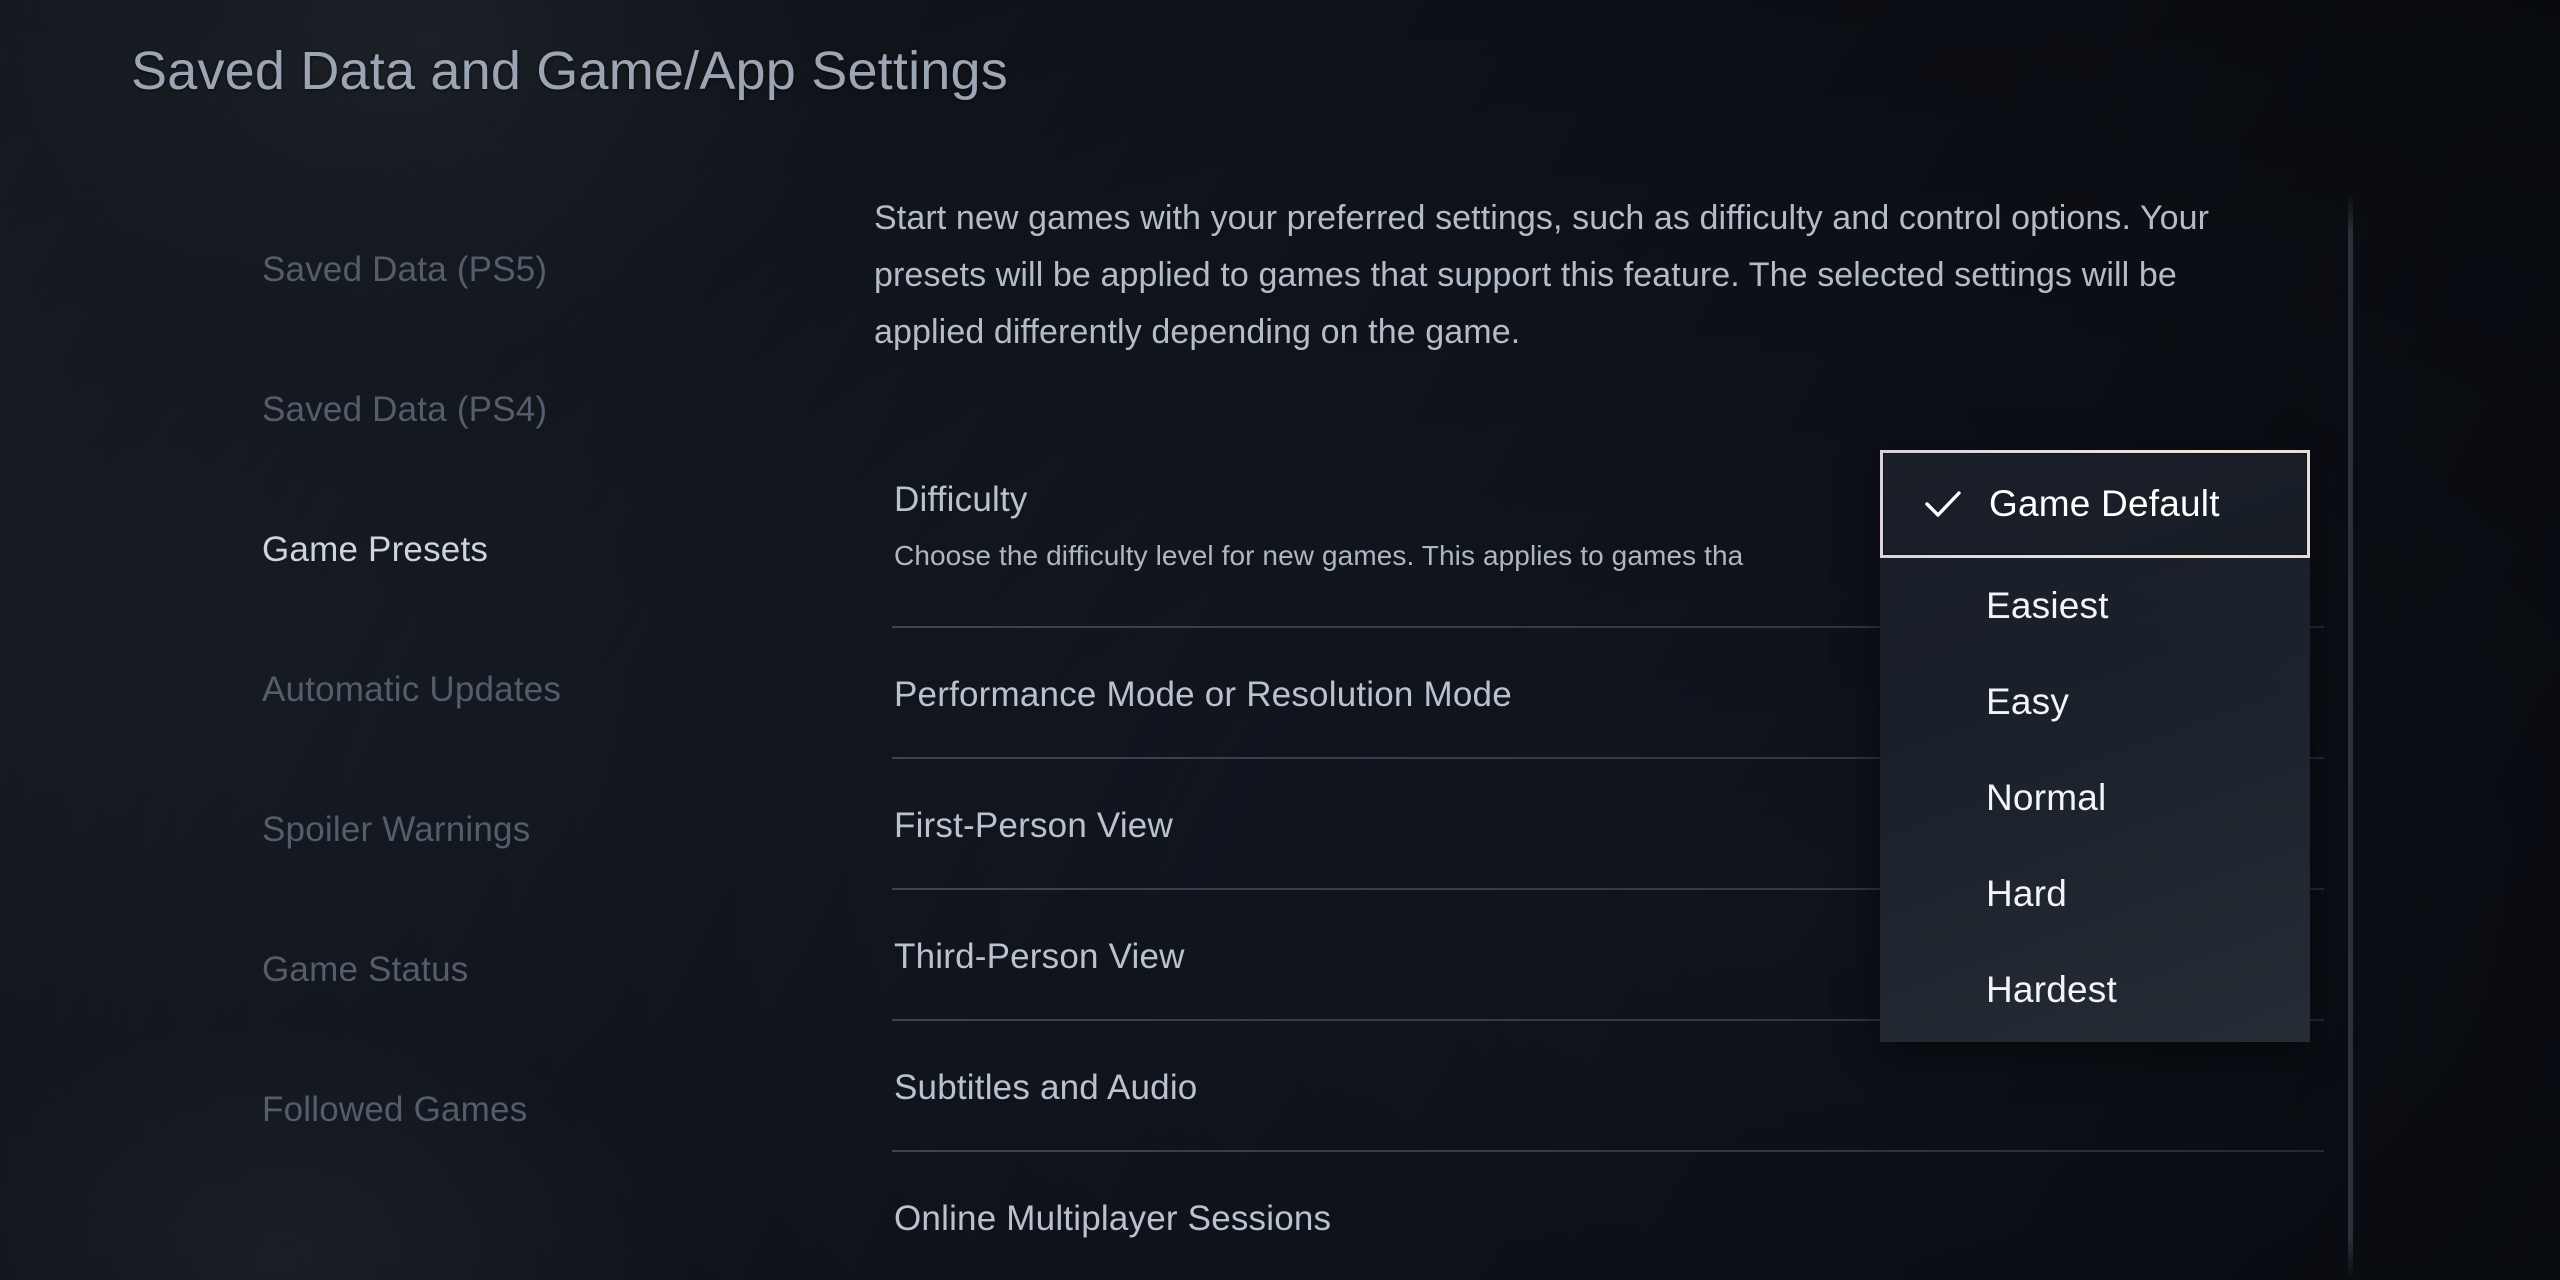 The width and height of the screenshot is (2560, 1280). Describe the element at coordinates (2026, 893) in the screenshot. I see `dropdown-option-label: Hard` at that location.